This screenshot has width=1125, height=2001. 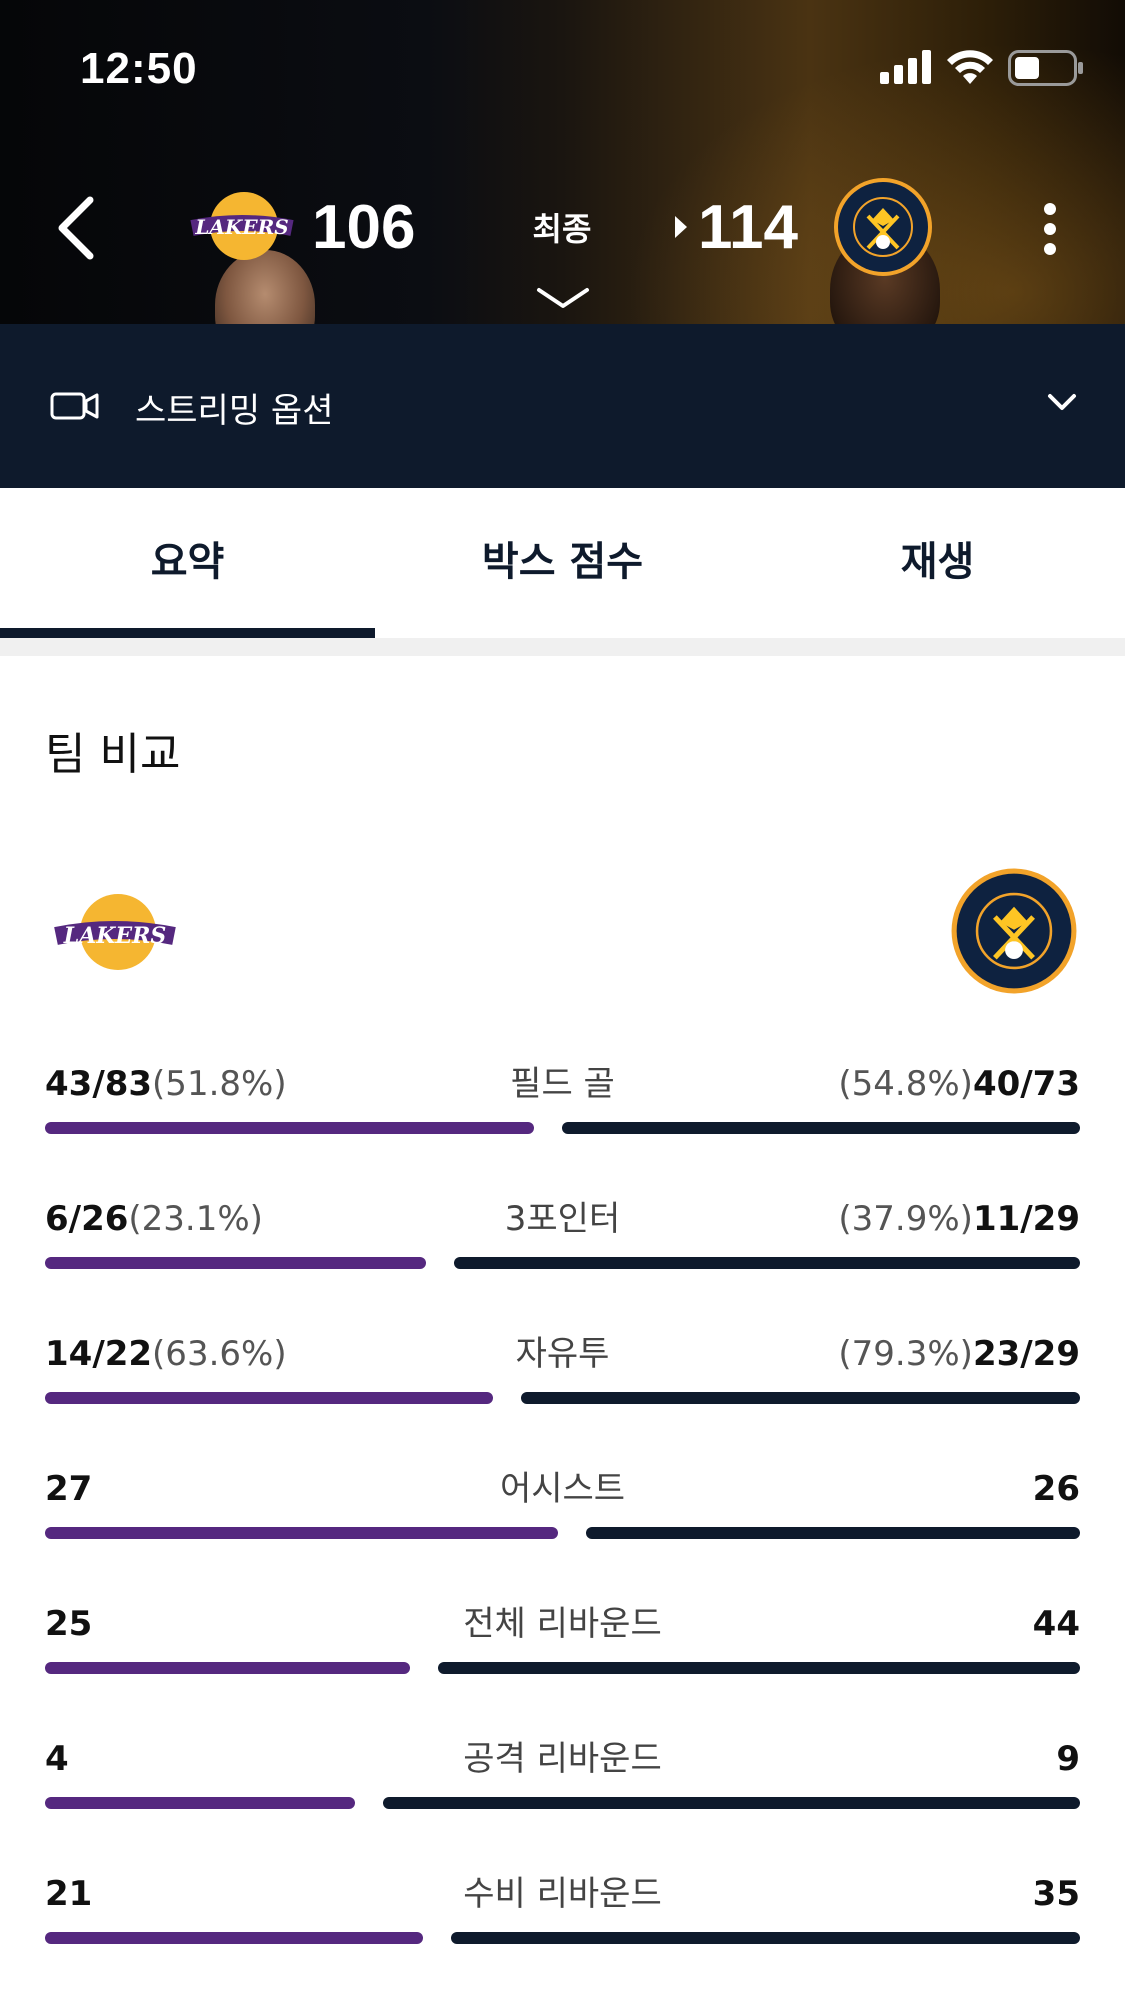 What do you see at coordinates (562, 1787) in the screenshot?
I see `stat-row-offensive-rebounds: 4 공격 리바운드 9` at bounding box center [562, 1787].